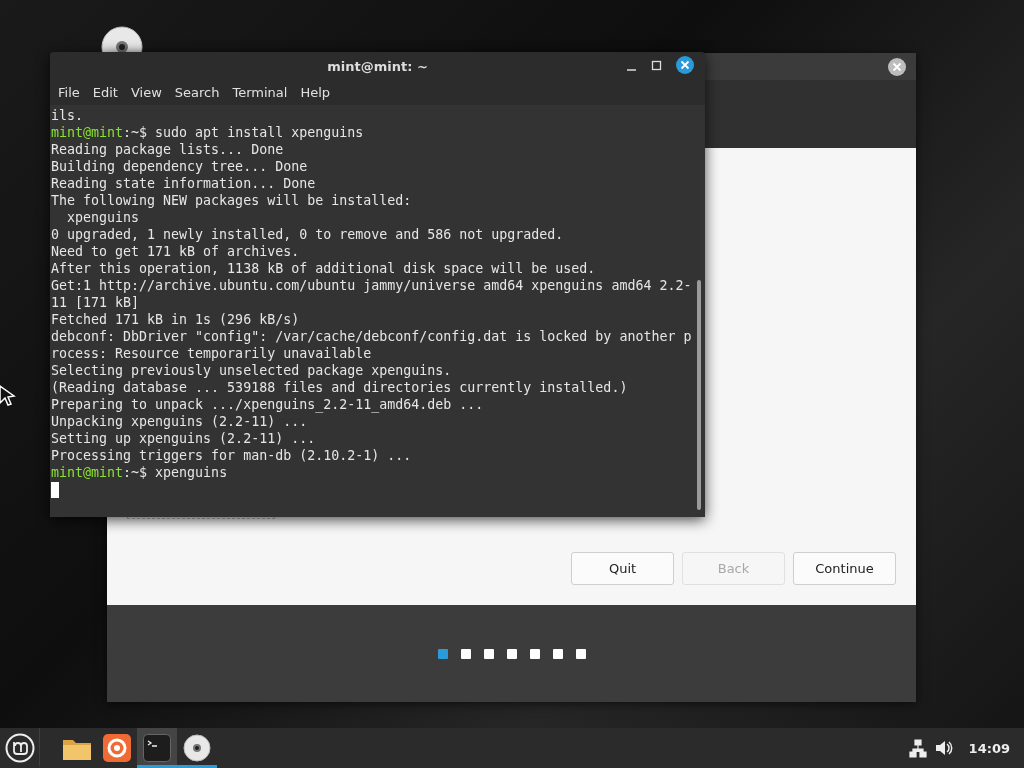 Image resolution: width=1024 pixels, height=768 pixels. Describe the element at coordinates (207, 132) in the screenshot. I see `prompt-line: mint@mint:~$ sudo apt install xpenguins` at that location.